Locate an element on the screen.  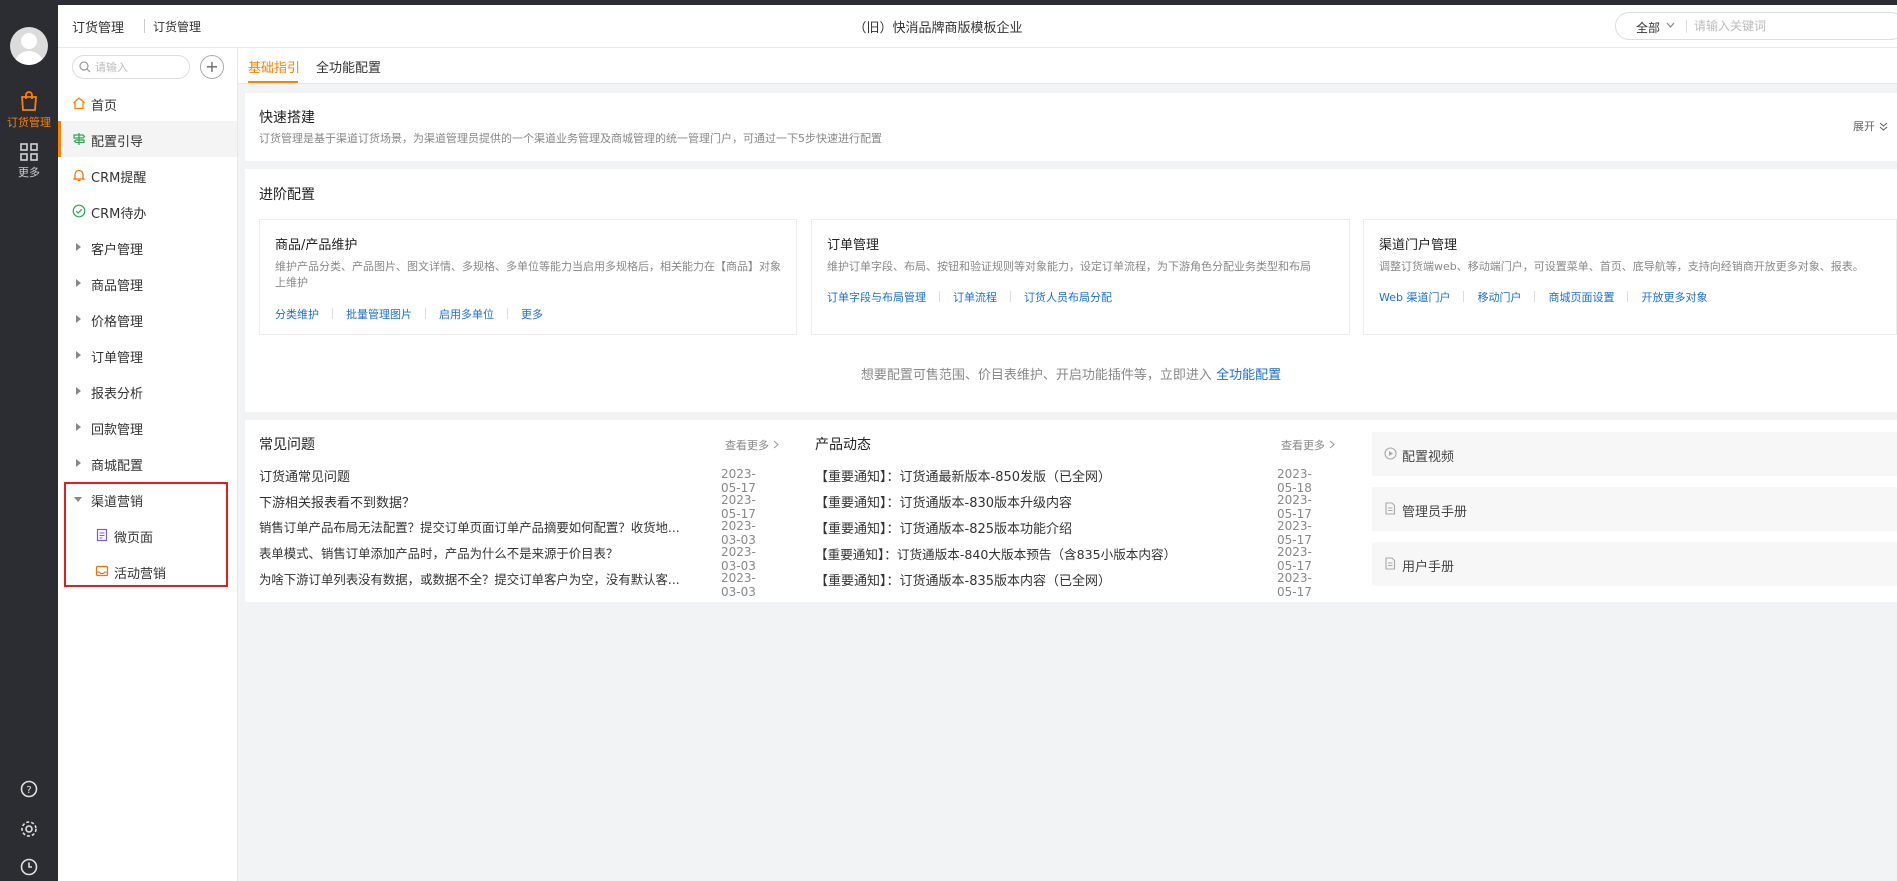
link-order-flow: 订单流程 is located at coordinates (975, 297).